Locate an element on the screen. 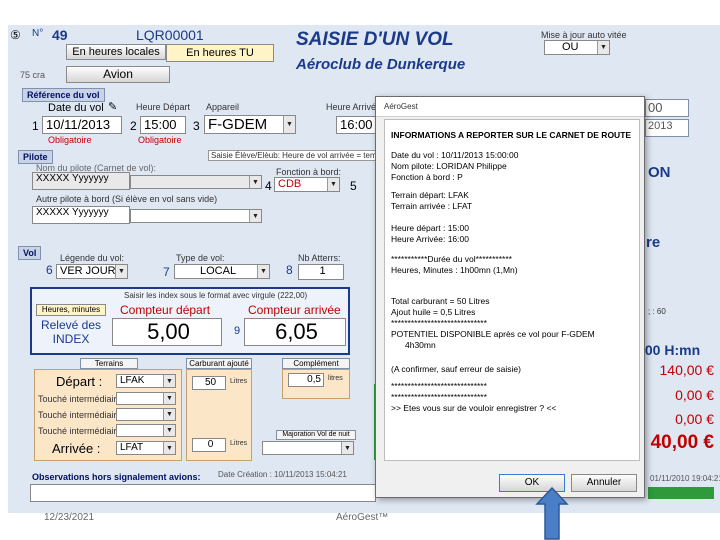 This screenshot has width=720, height=540. heures-locales-button: En heures locales is located at coordinates (116, 52).